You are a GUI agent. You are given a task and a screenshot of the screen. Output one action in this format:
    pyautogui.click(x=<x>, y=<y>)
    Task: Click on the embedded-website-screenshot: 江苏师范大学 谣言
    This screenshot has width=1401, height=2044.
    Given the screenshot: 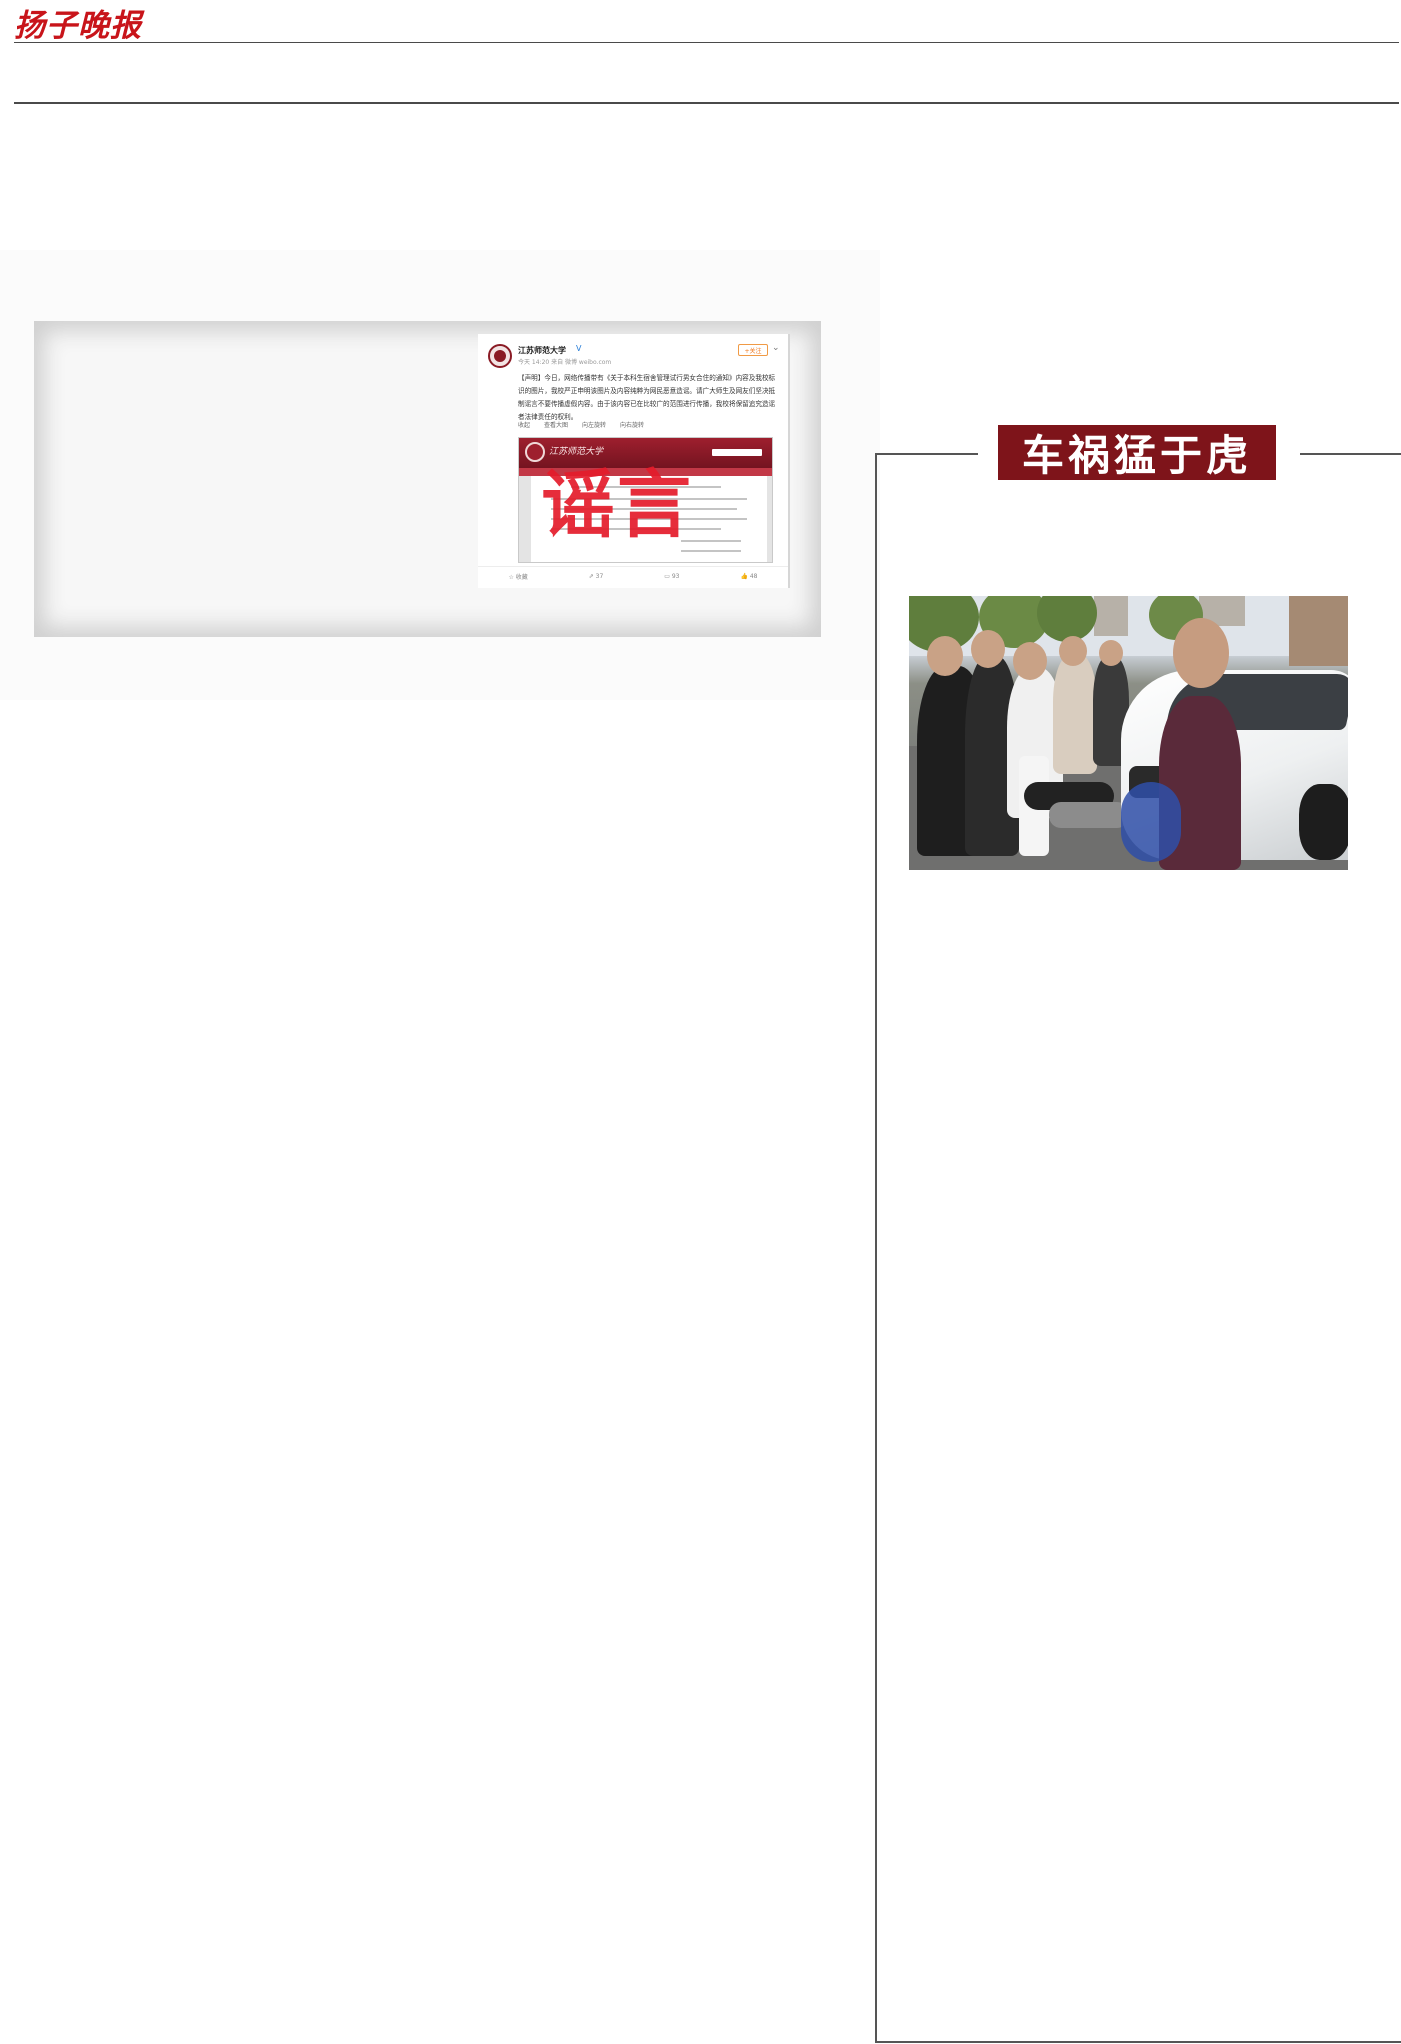 What is the action you would take?
    pyautogui.click(x=645, y=500)
    